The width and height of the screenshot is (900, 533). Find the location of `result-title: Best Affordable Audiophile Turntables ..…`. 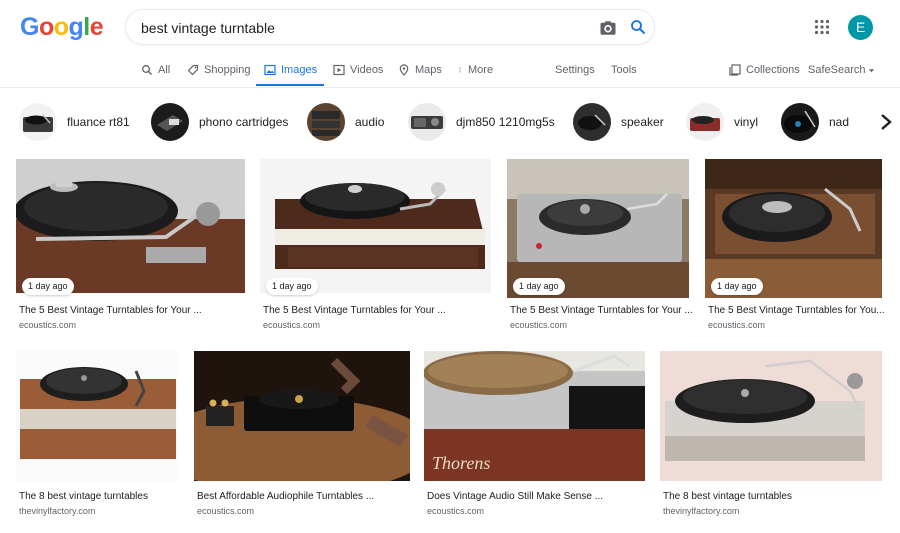

result-title: Best Affordable Audiophile Turntables ..… is located at coordinates (285, 496).